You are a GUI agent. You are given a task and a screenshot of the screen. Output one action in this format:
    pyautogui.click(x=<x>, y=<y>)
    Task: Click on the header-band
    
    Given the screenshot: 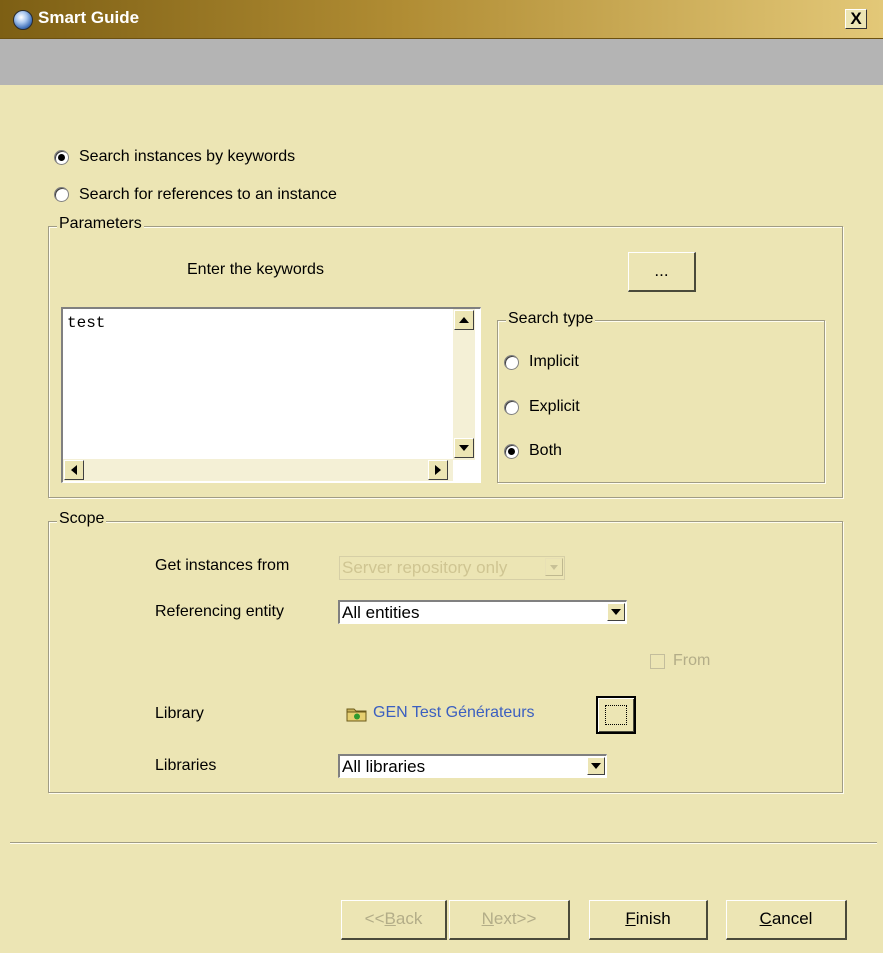 What is the action you would take?
    pyautogui.click(x=441, y=62)
    